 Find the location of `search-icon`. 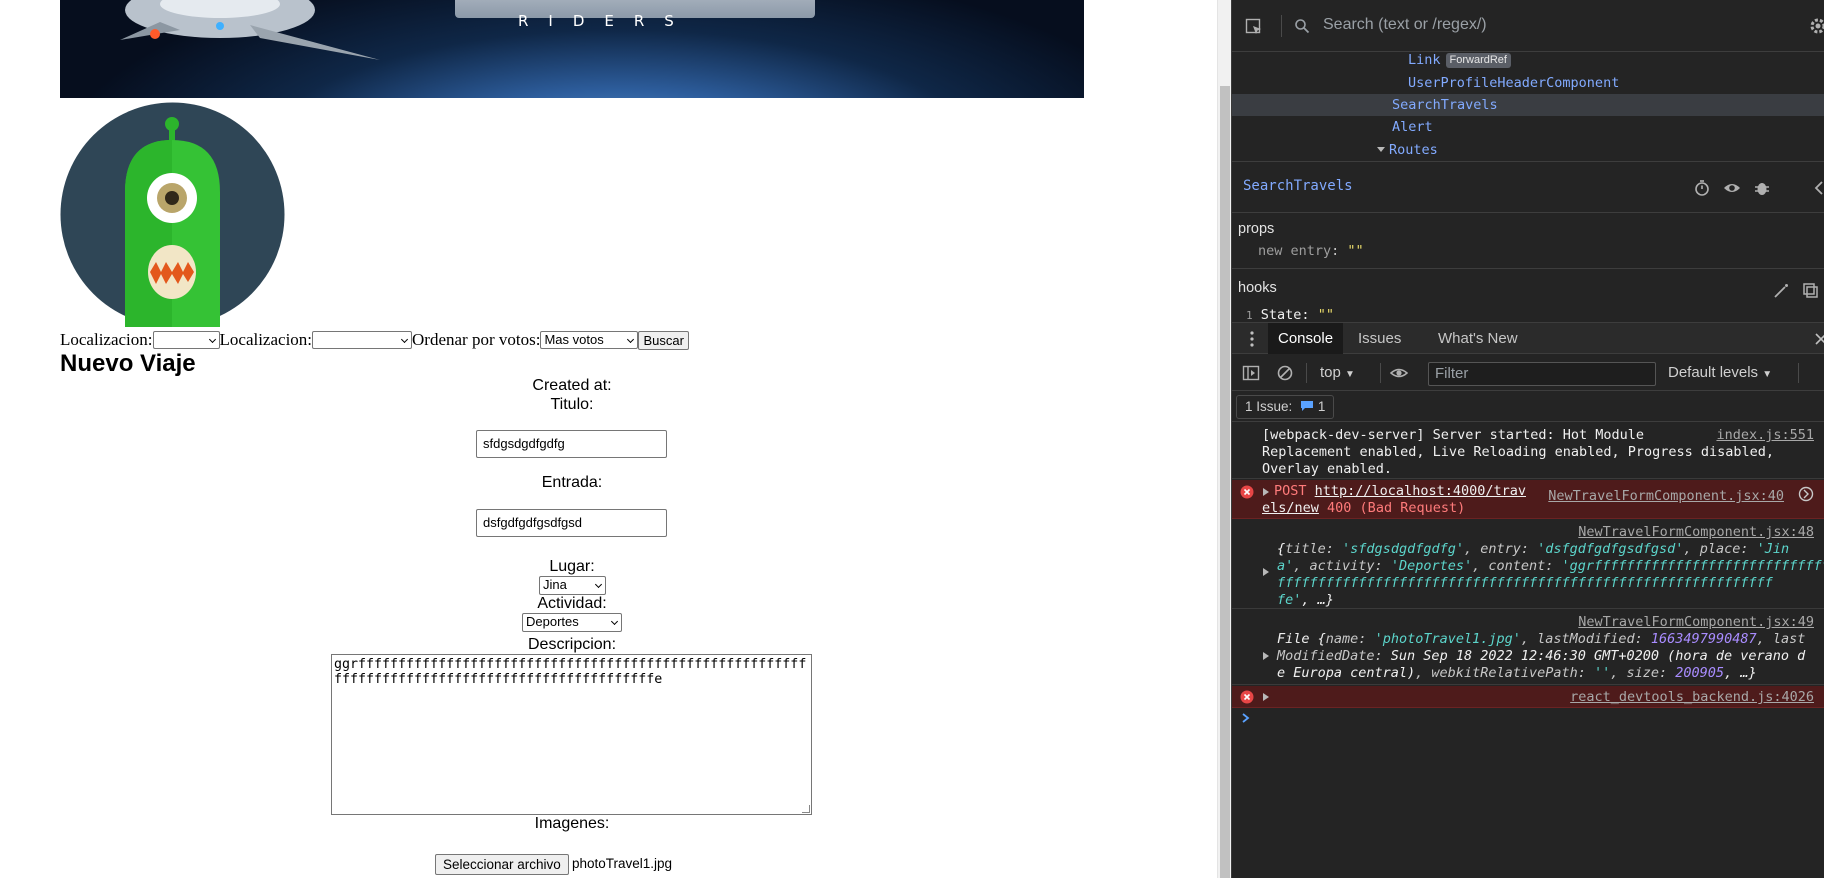

search-icon is located at coordinates (1302, 26).